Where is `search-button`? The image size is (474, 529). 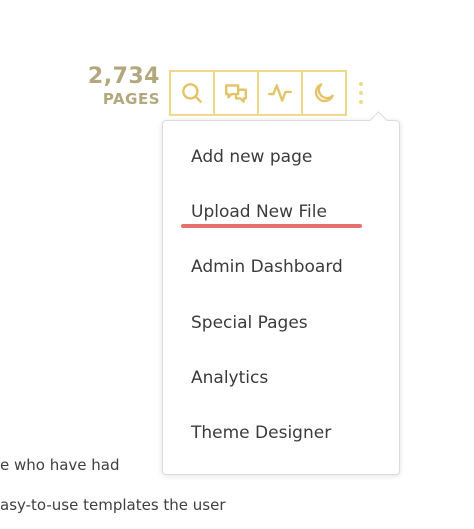 search-button is located at coordinates (192, 93).